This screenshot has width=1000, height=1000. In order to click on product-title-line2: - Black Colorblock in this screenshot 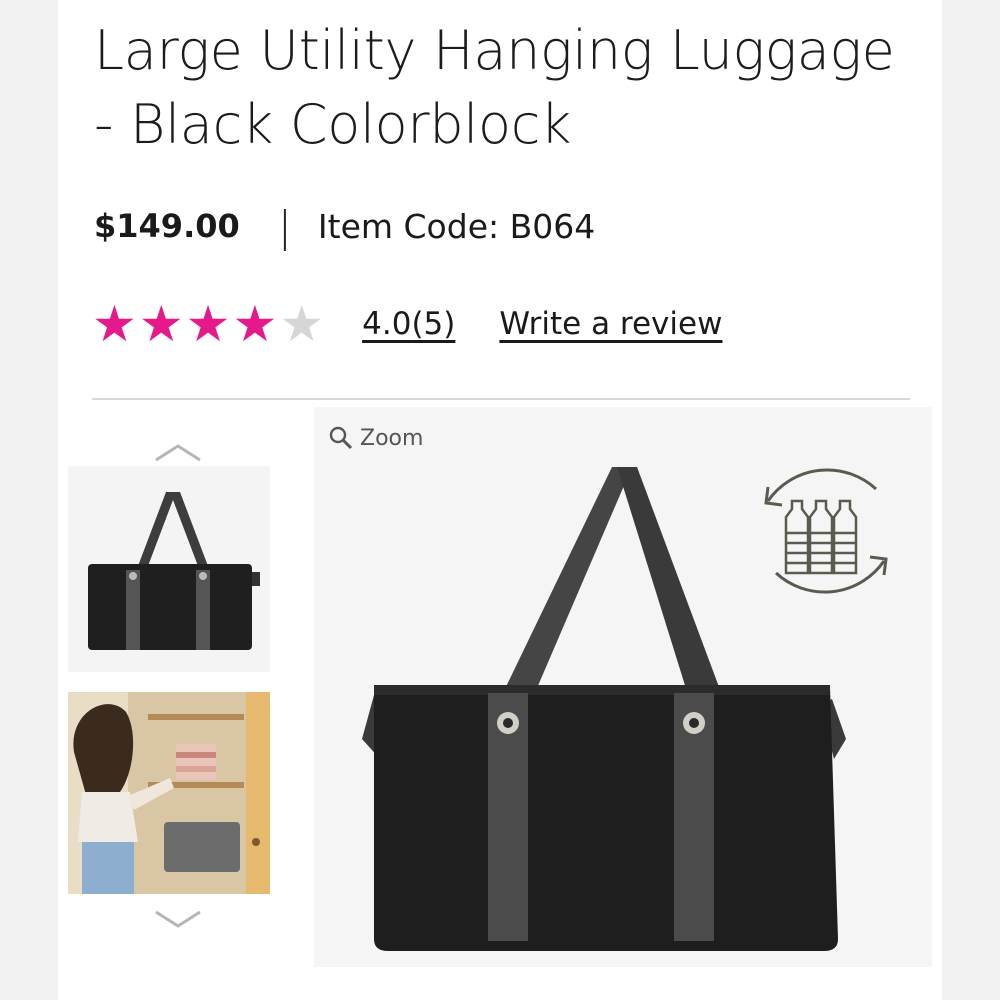, I will do `click(333, 124)`.